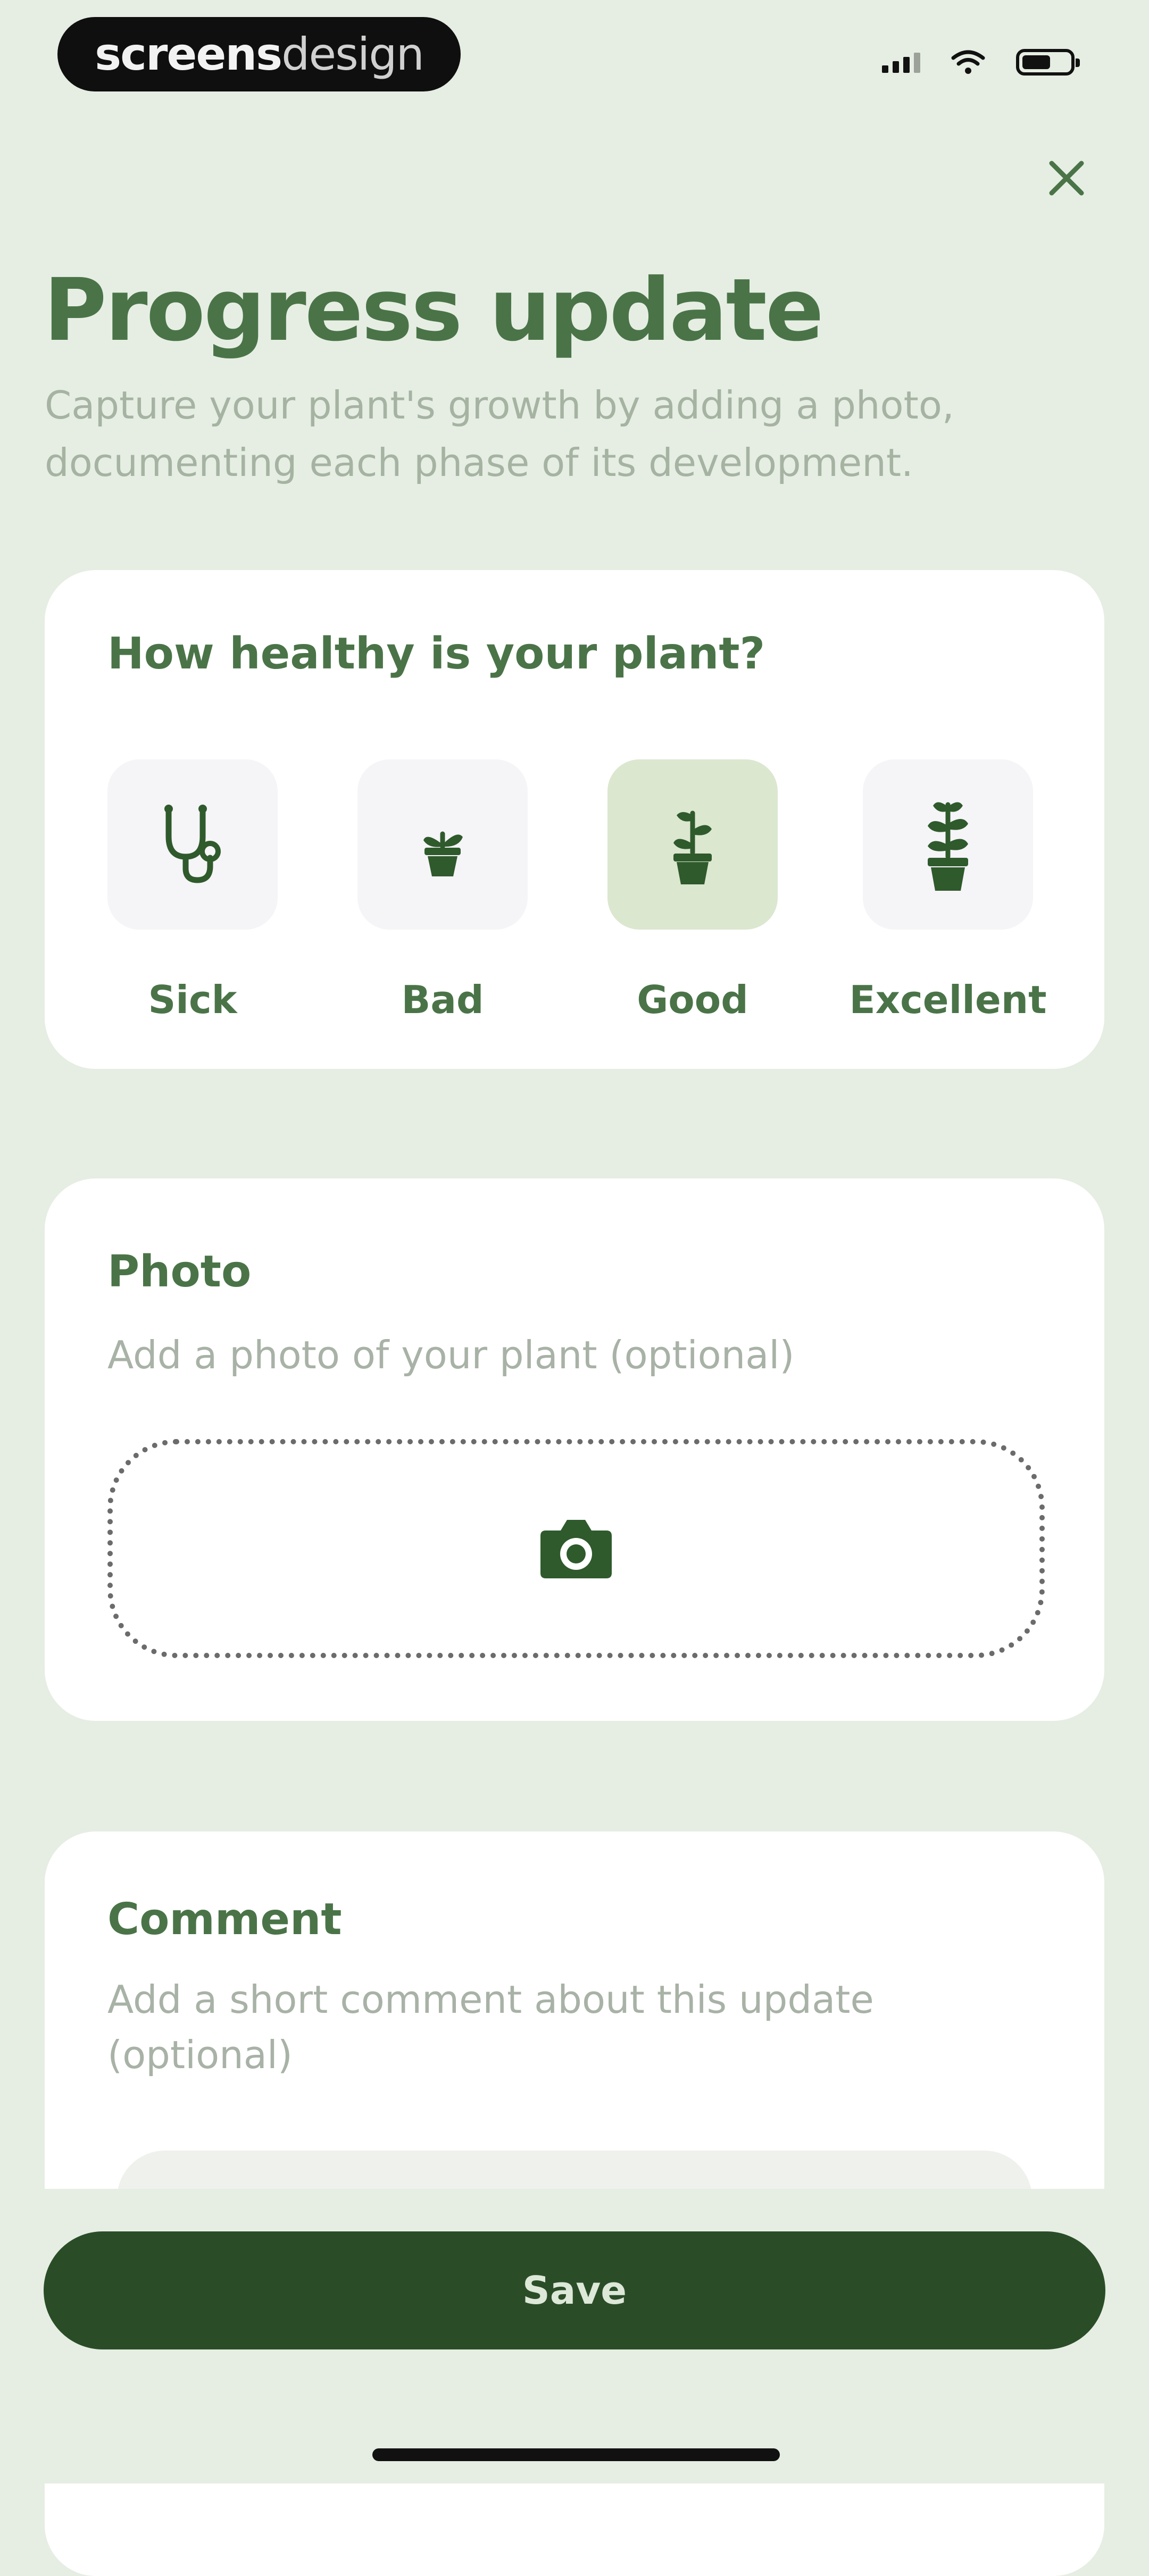  I want to click on photo-subtitle: Add a photo of your plant (optional), so click(451, 1355).